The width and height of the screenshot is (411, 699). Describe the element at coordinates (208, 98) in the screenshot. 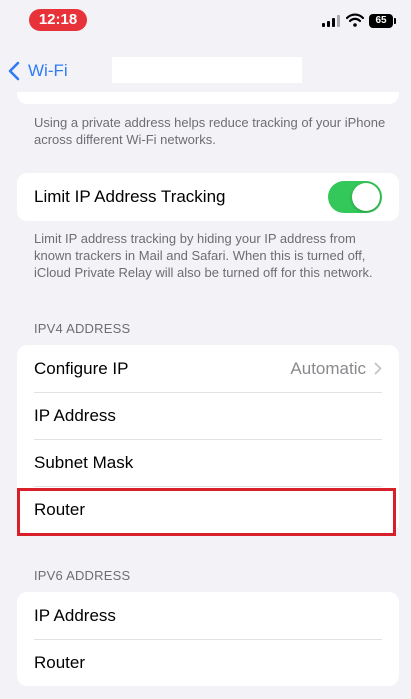

I see `previous-settings-card` at that location.